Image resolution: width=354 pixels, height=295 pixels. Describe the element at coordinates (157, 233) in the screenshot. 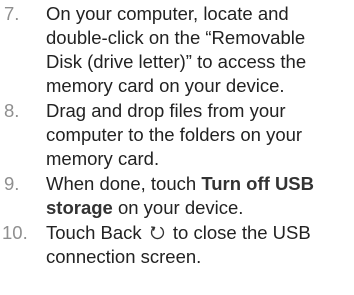

I see `back-icon` at that location.